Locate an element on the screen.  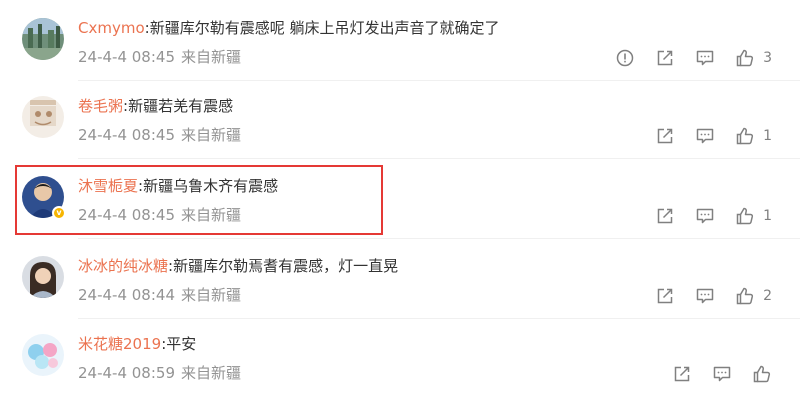
comment-meta: 24-4-4 08:59 来自新疆 is located at coordinates (159, 373).